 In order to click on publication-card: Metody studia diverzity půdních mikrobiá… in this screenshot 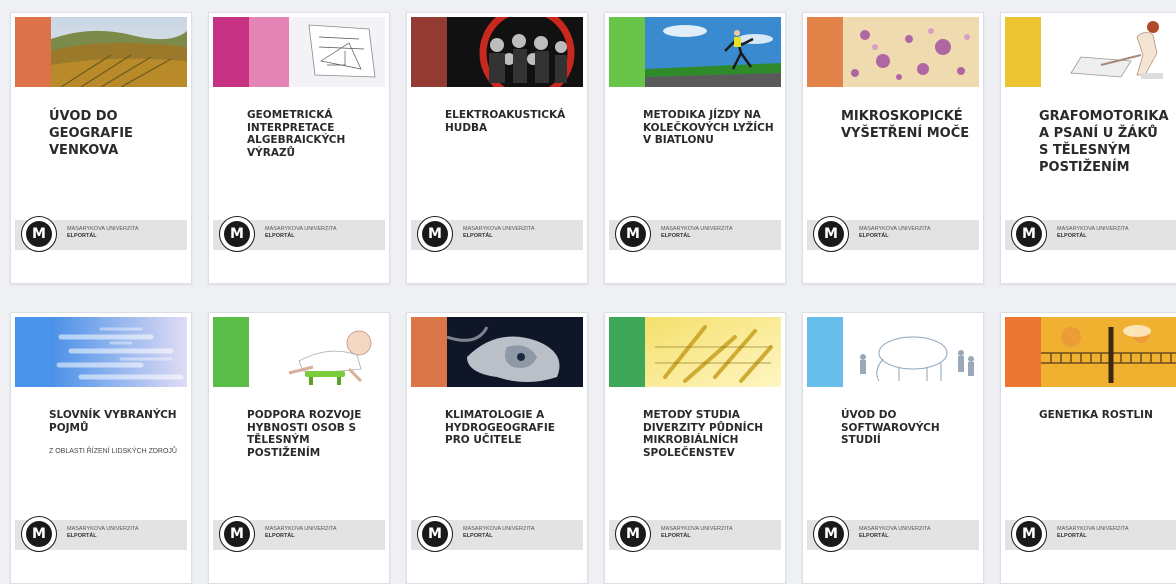, I will do `click(695, 448)`.